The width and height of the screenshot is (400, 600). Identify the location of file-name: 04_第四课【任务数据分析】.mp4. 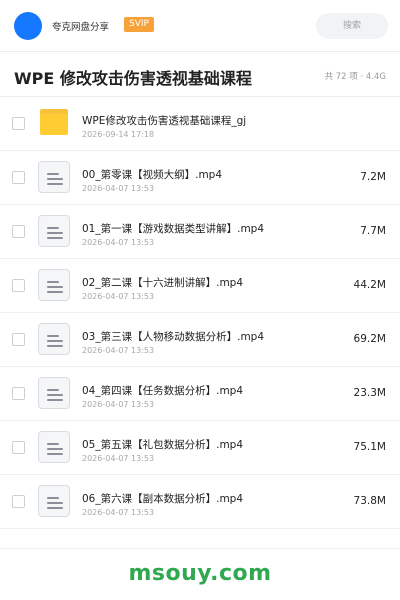
(163, 391).